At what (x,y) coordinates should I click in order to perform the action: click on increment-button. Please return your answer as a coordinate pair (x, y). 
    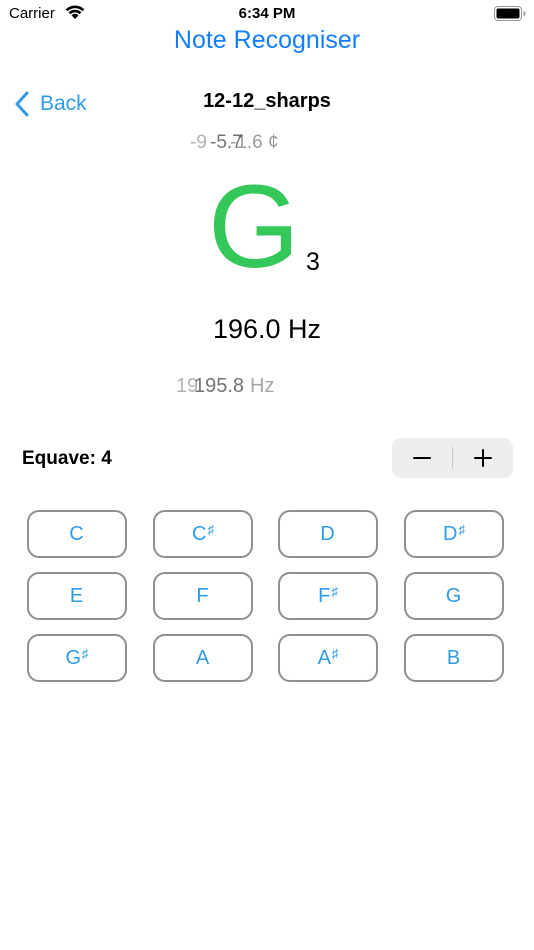
    Looking at the image, I should click on (483, 458).